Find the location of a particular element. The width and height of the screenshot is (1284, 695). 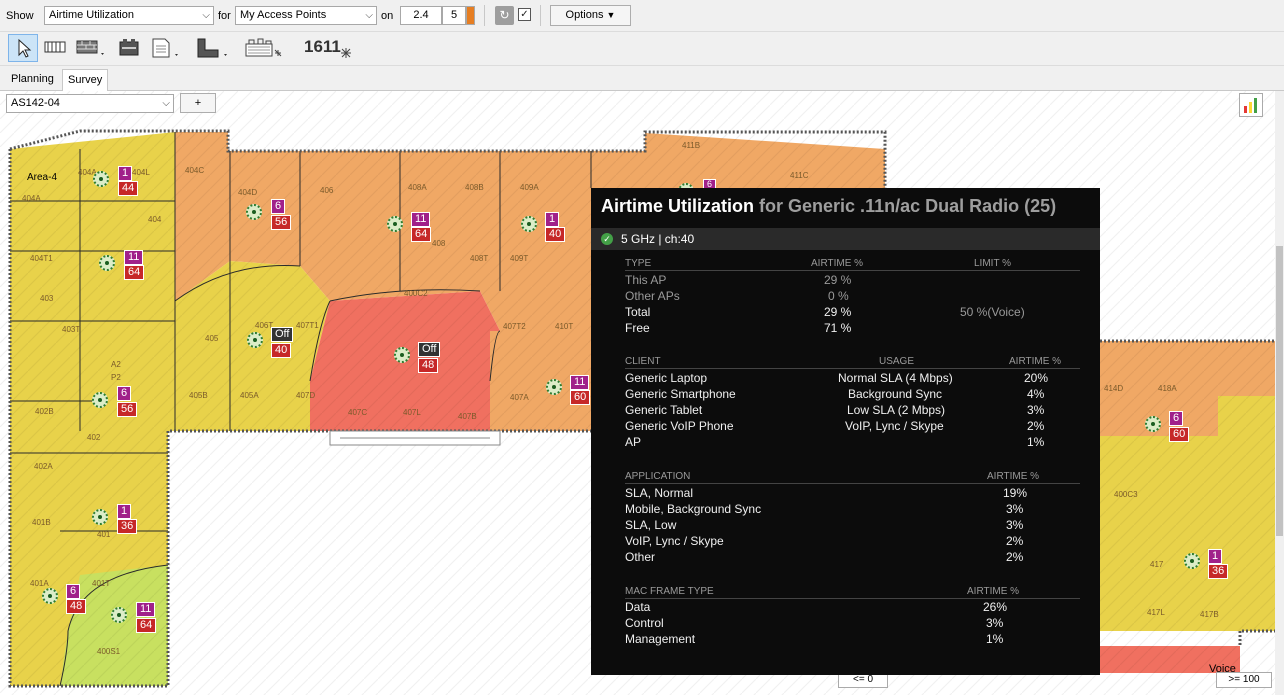

brick-wall-tool is located at coordinates (92, 48).